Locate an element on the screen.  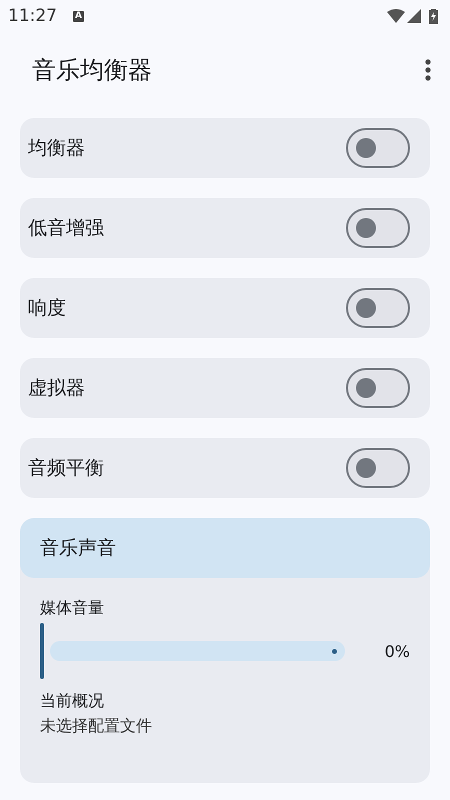
profile-label: 当前概况 is located at coordinates (72, 701).